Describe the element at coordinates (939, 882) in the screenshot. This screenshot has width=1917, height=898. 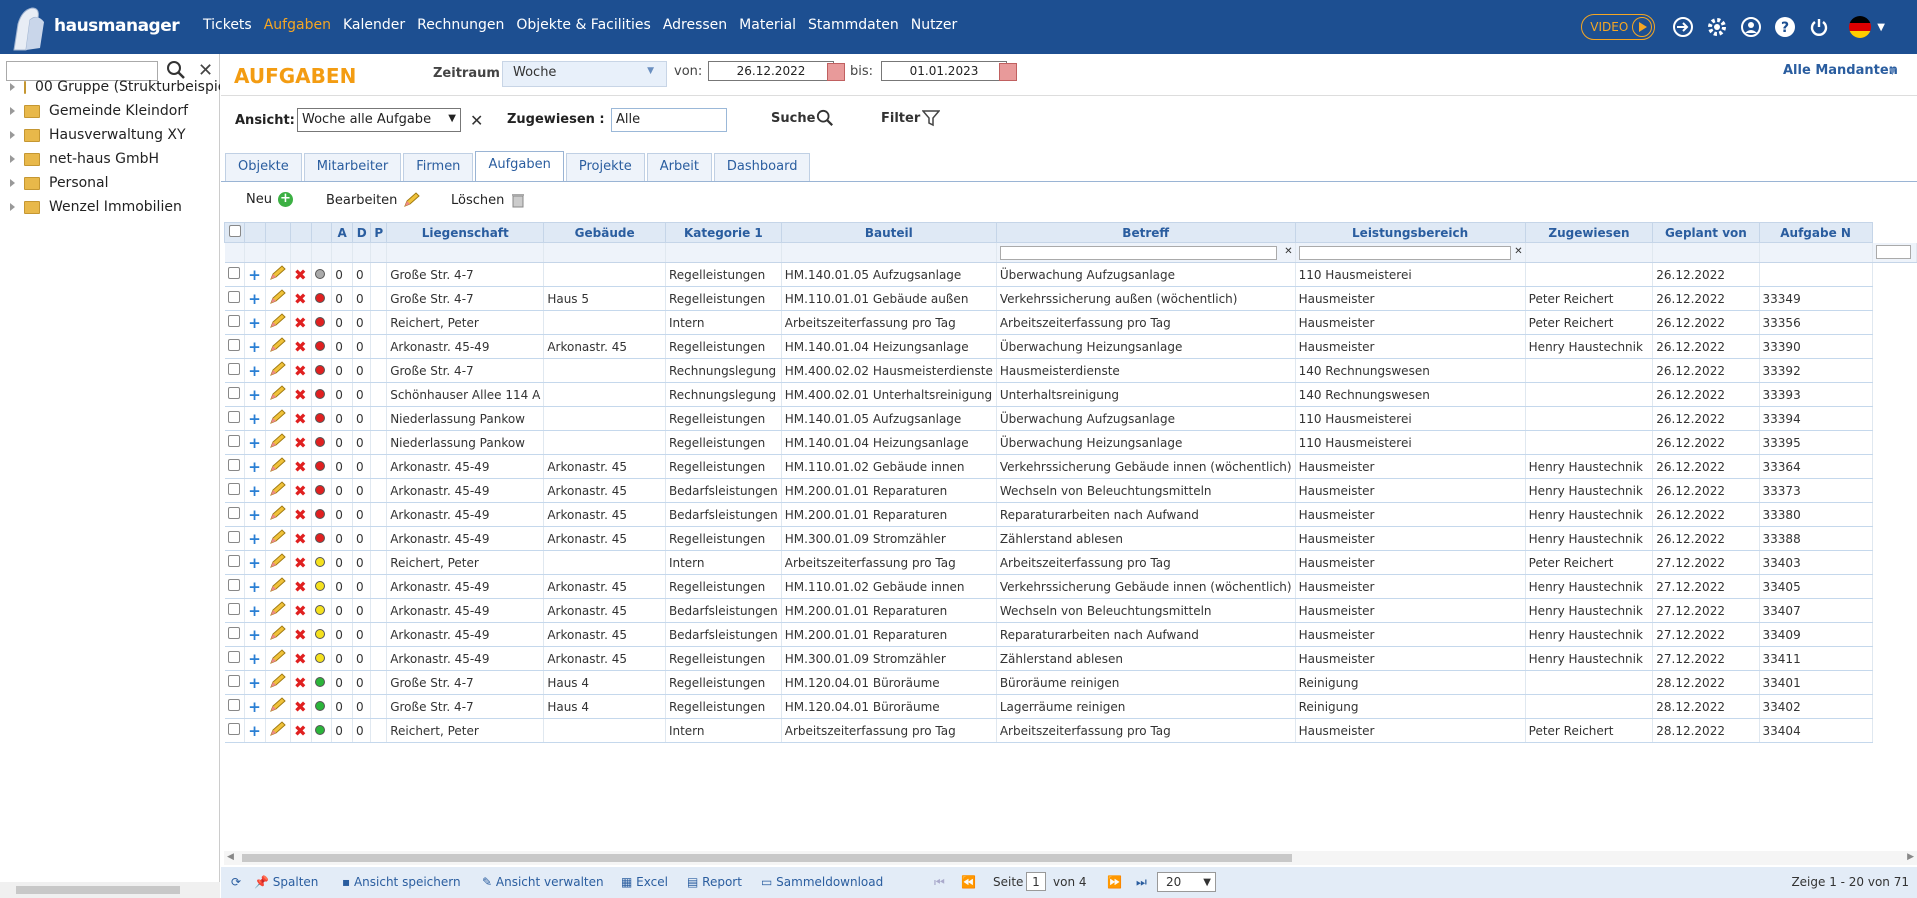
I see `first-page-icon: ⏮` at that location.